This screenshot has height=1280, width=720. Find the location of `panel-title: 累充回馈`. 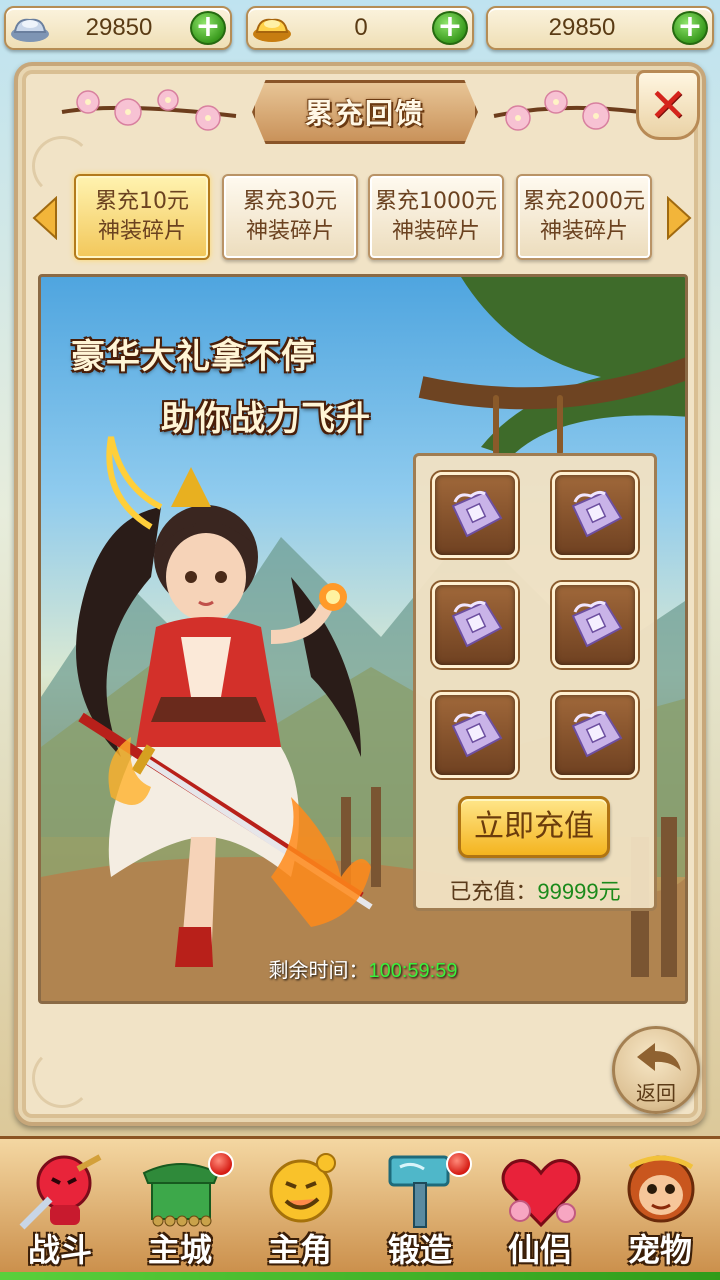

panel-title: 累充回馈 is located at coordinates (364, 113).